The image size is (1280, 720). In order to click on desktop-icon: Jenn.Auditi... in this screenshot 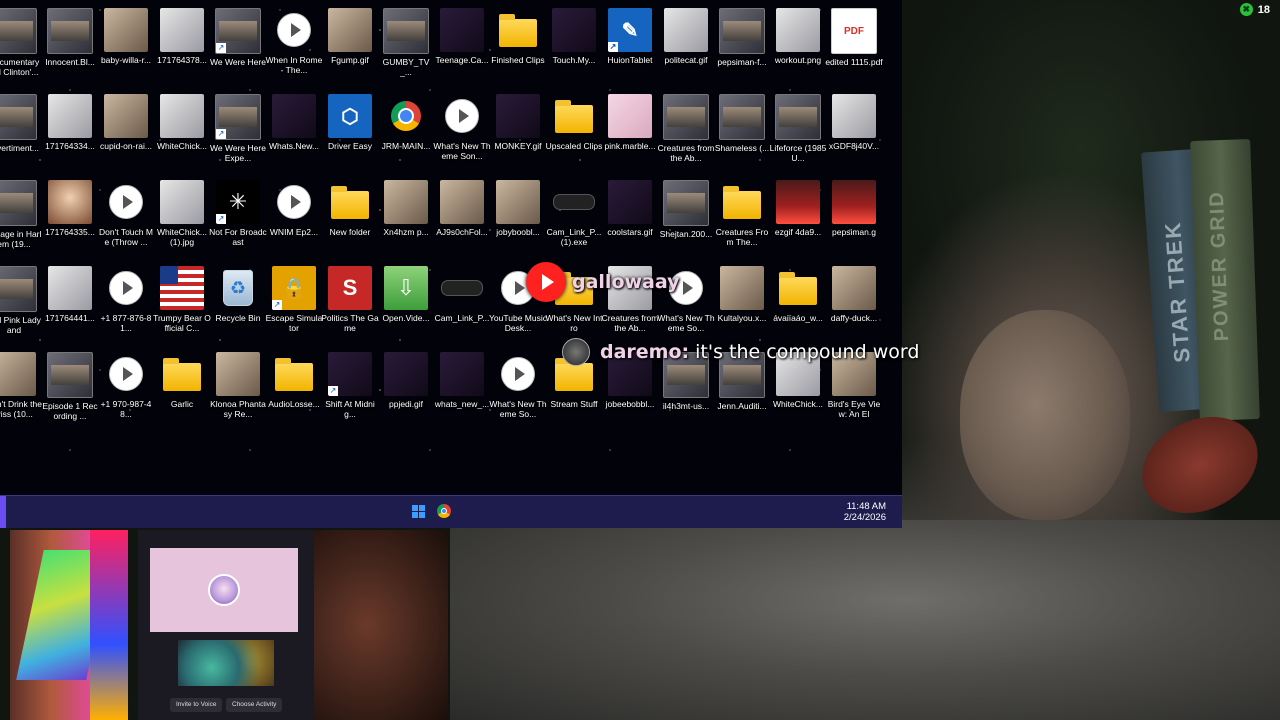, I will do `click(742, 391)`.